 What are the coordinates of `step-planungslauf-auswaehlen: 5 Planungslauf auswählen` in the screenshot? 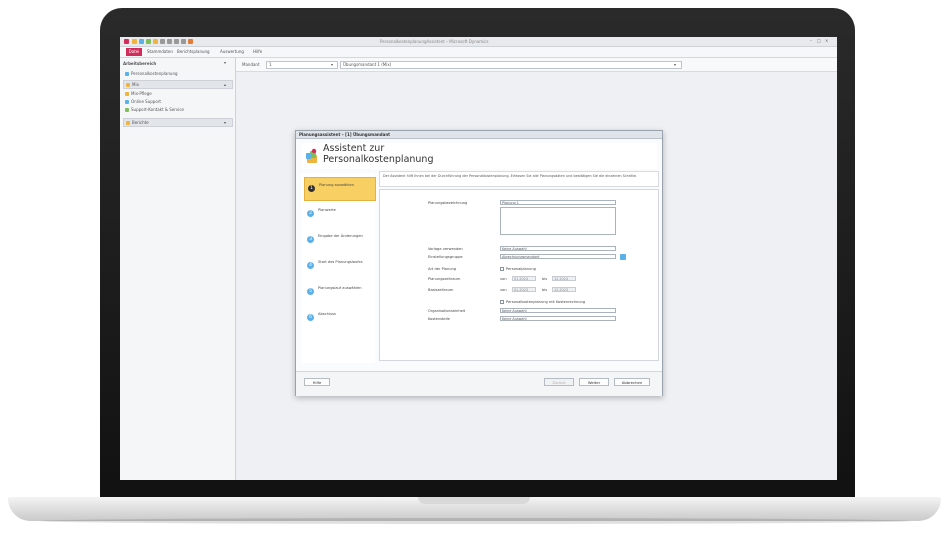 It's located at (339, 292).